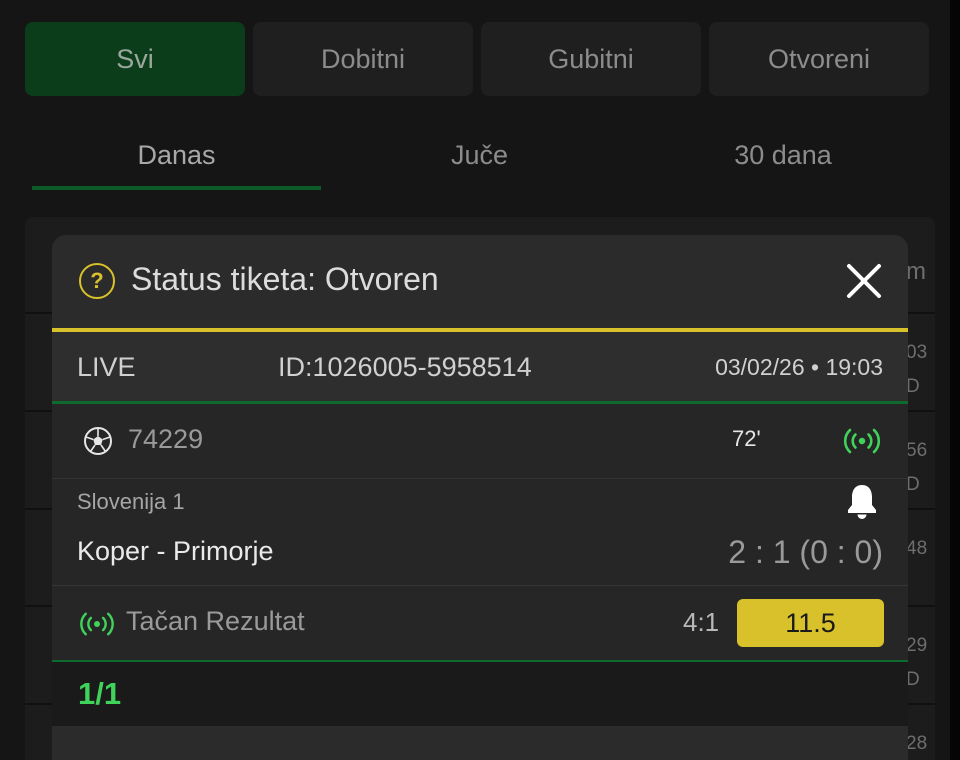 This screenshot has height=760, width=960. Describe the element at coordinates (480, 282) in the screenshot. I see `modal-header: ? Status tiketa: Otvoren` at that location.